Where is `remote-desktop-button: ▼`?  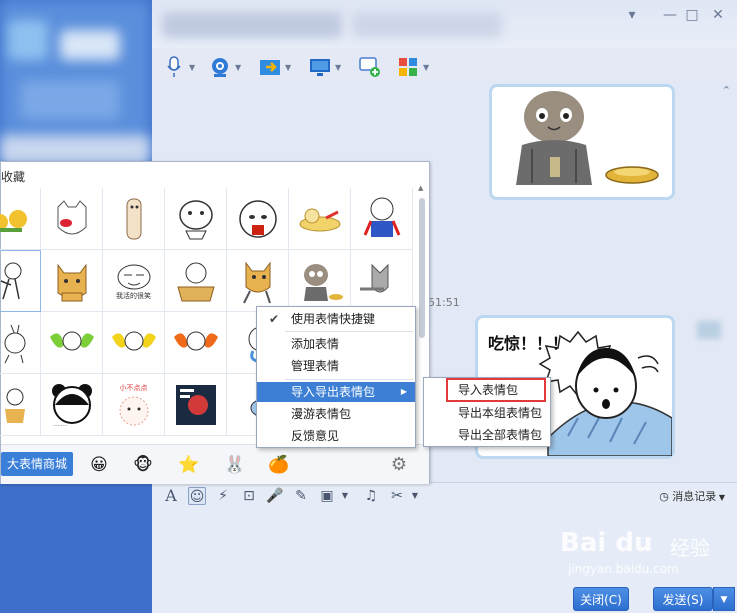
remote-desktop-button: ▼ is located at coordinates (328, 67).